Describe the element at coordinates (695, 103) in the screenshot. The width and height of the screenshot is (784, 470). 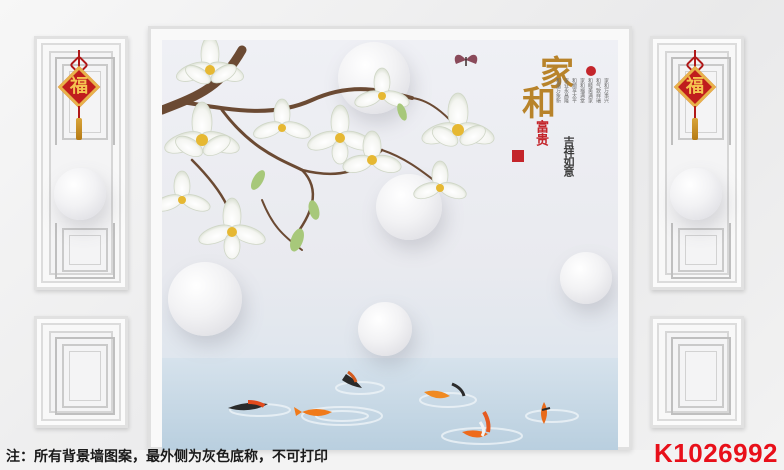
I see `chinese-knot-ornament-right: 福` at that location.